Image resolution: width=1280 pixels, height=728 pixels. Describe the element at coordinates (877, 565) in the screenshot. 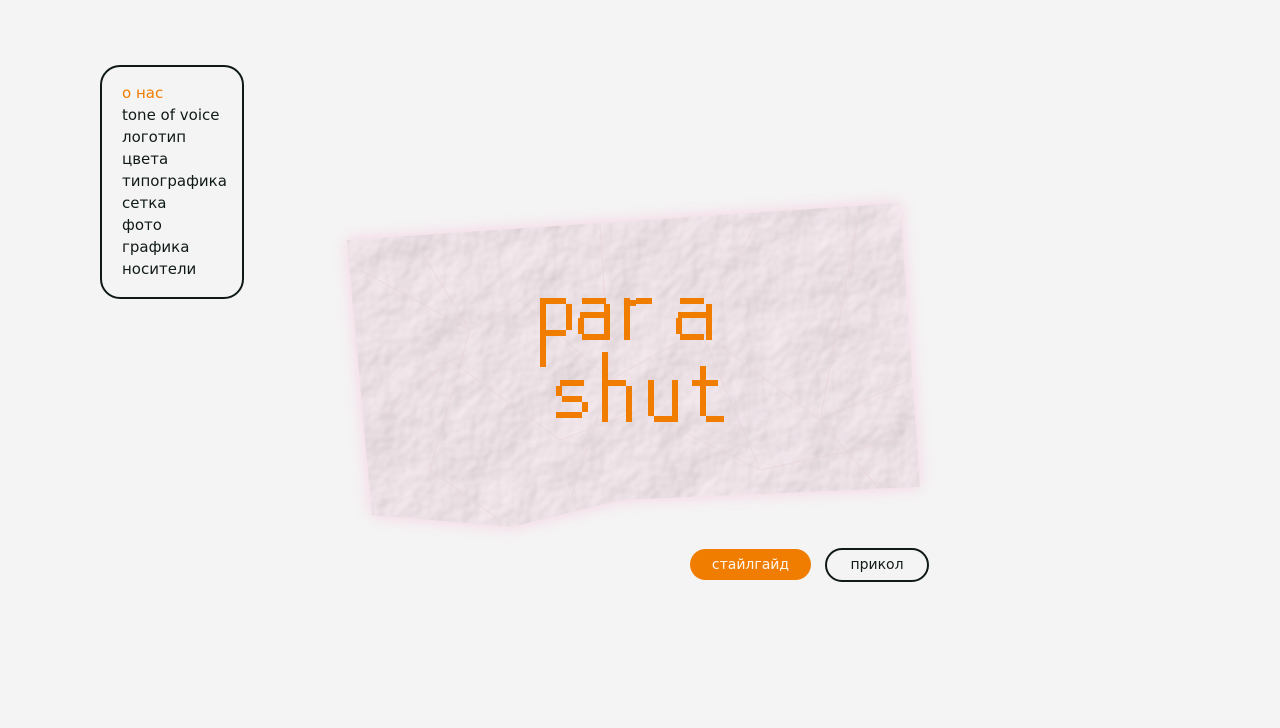

I see `prikol-button: прикол` at that location.